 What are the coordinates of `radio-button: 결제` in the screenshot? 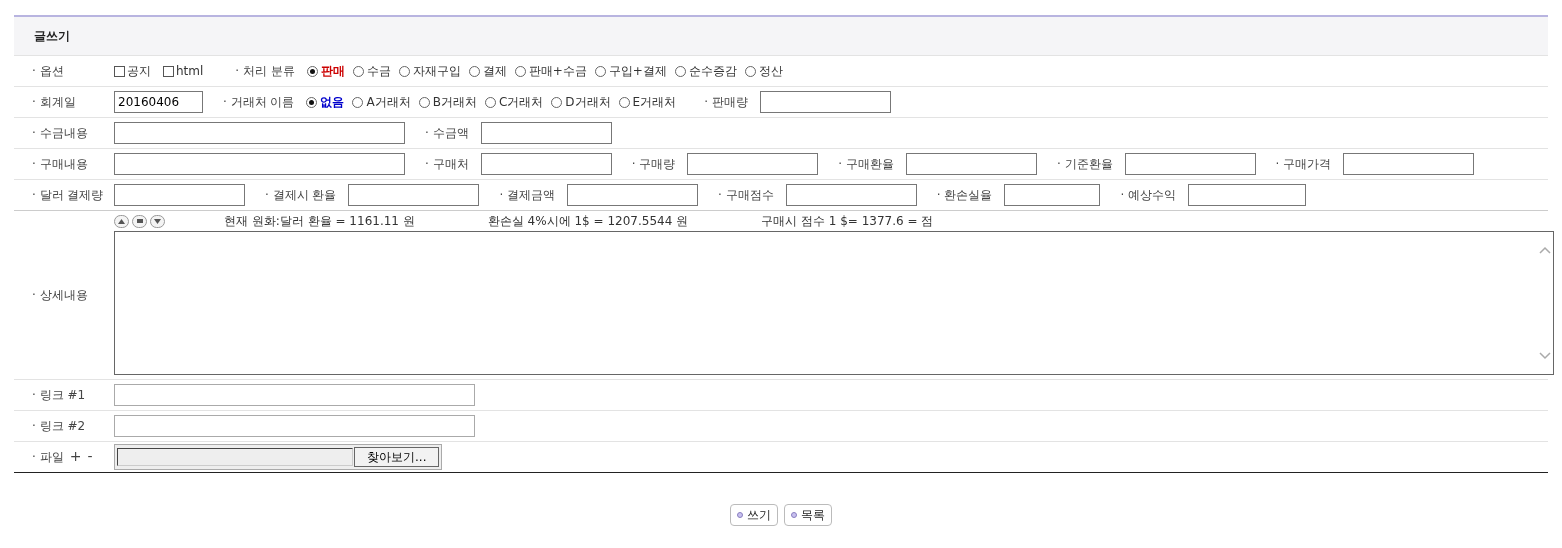 It's located at (487, 71).